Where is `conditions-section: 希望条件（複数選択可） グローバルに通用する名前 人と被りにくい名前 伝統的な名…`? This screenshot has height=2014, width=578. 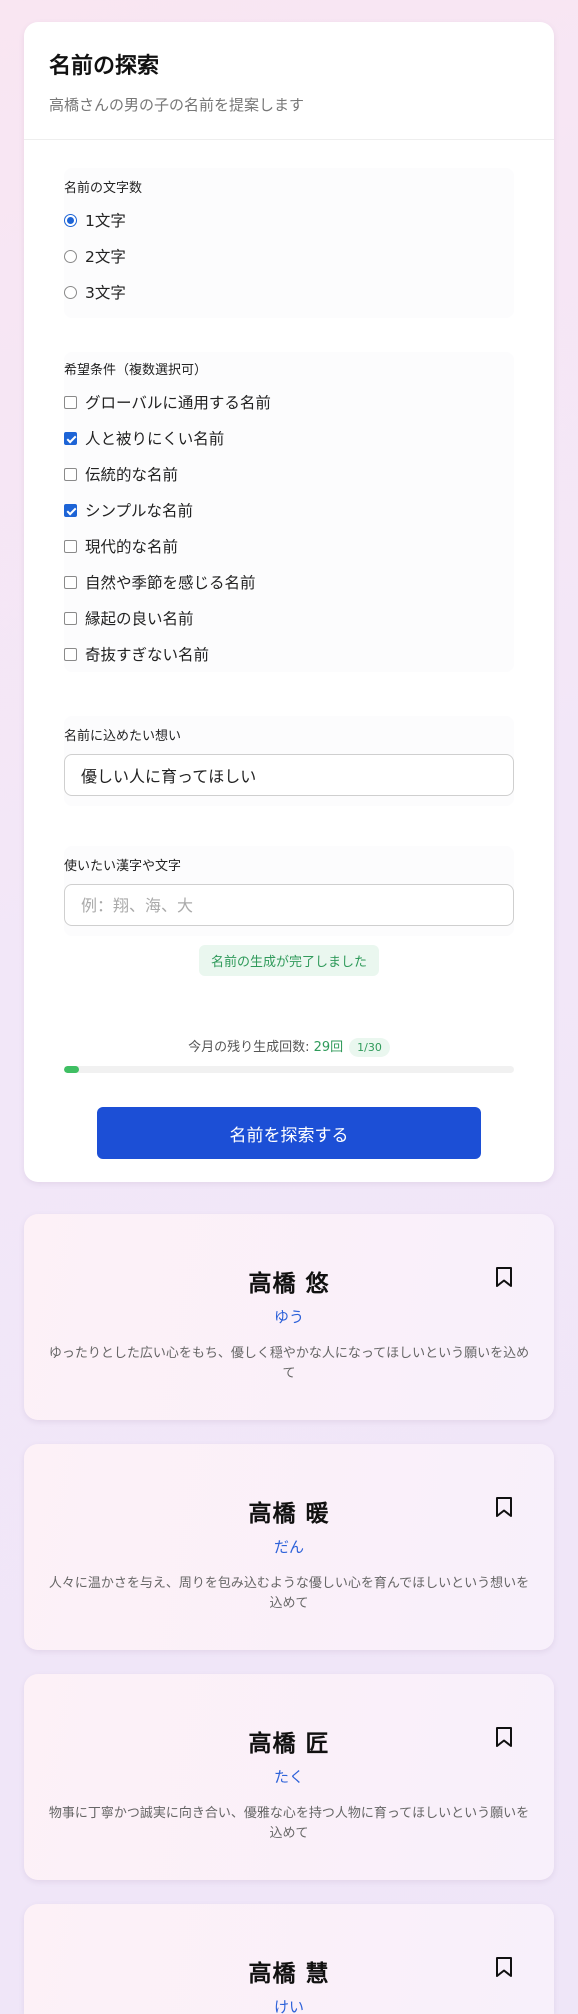 conditions-section: 希望条件（複数選択可） グローバルに通用する名前 人と被りにくい名前 伝統的な名… is located at coordinates (289, 512).